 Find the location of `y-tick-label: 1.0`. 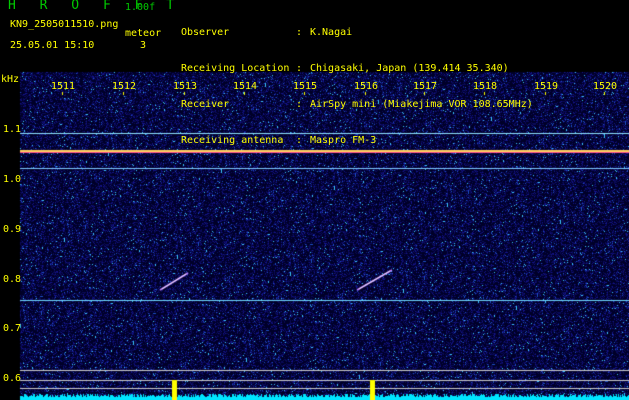

y-tick-label: 1.0 is located at coordinates (12, 179).